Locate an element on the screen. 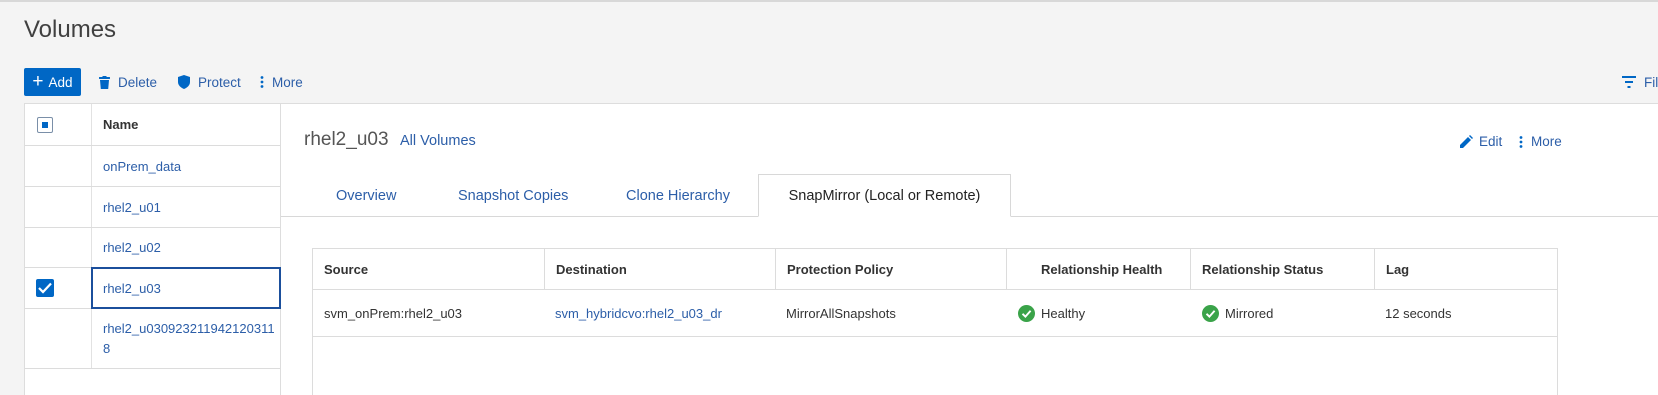 This screenshot has height=395, width=1658. col-lag: Lag is located at coordinates (1465, 269).